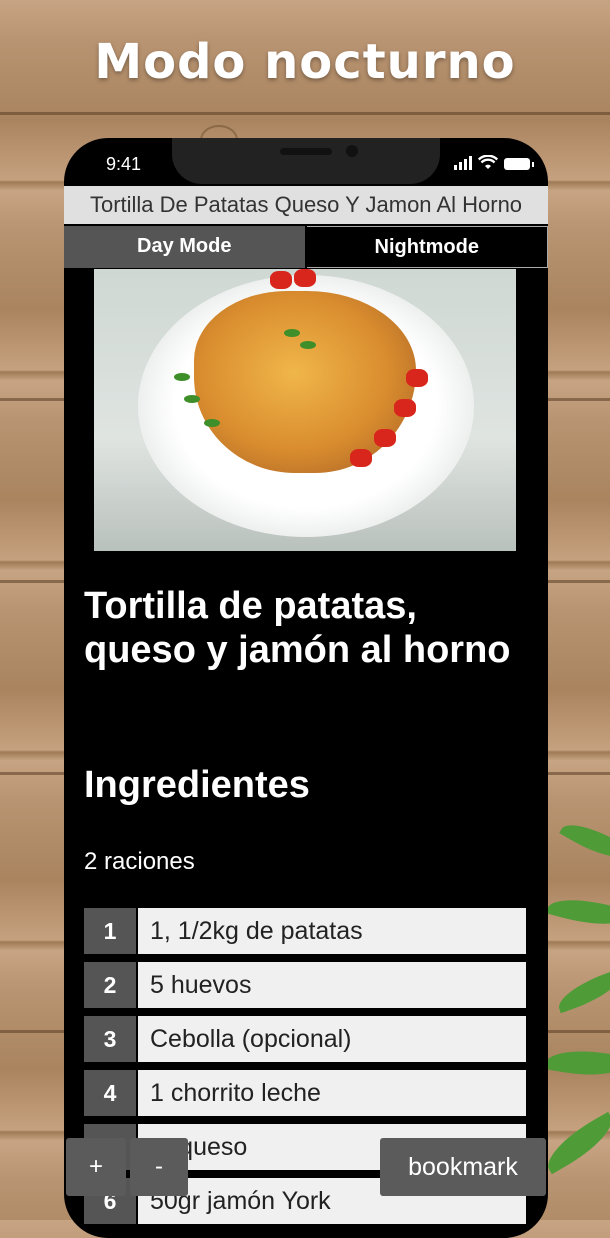 Image resolution: width=610 pixels, height=1238 pixels. Describe the element at coordinates (159, 1167) in the screenshot. I see `decrease-font-button: -` at that location.